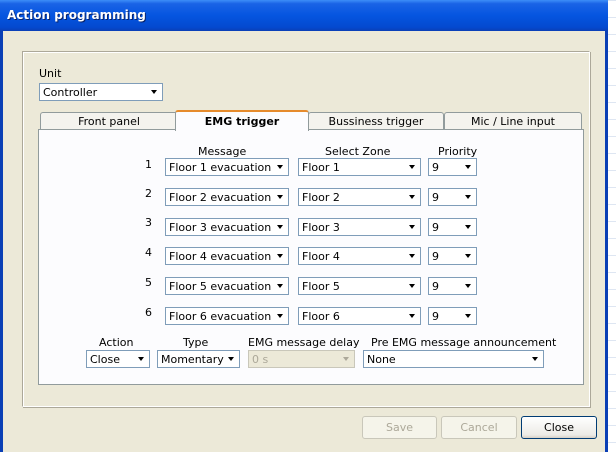 The image size is (616, 452). I want to click on type-select: Momentary, so click(198, 359).